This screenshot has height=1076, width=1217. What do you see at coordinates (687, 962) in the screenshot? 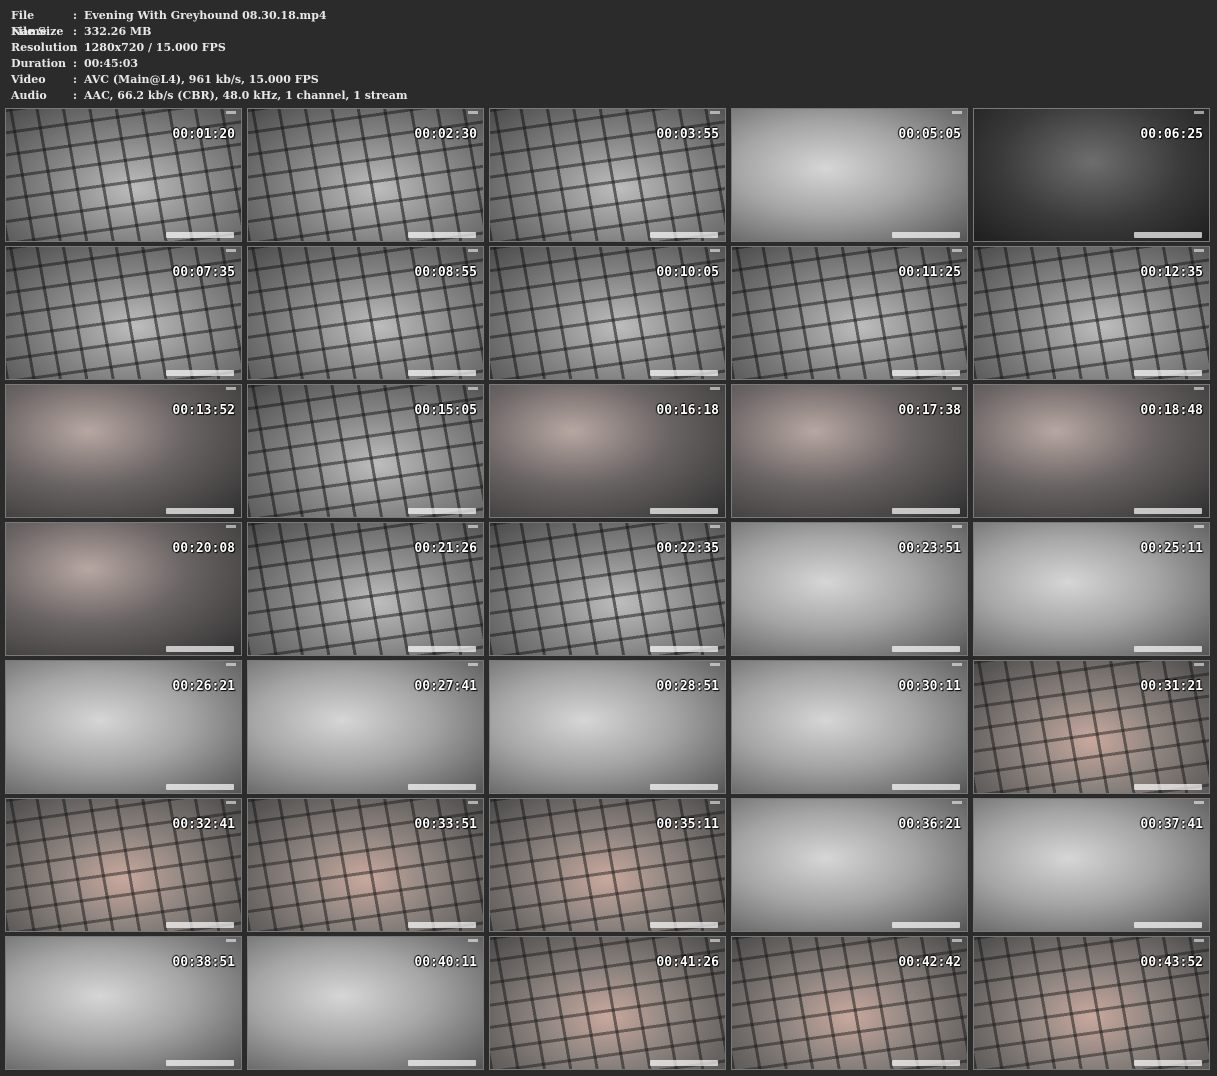
I see `thumbnail-timestamp: 00:41:26` at bounding box center [687, 962].